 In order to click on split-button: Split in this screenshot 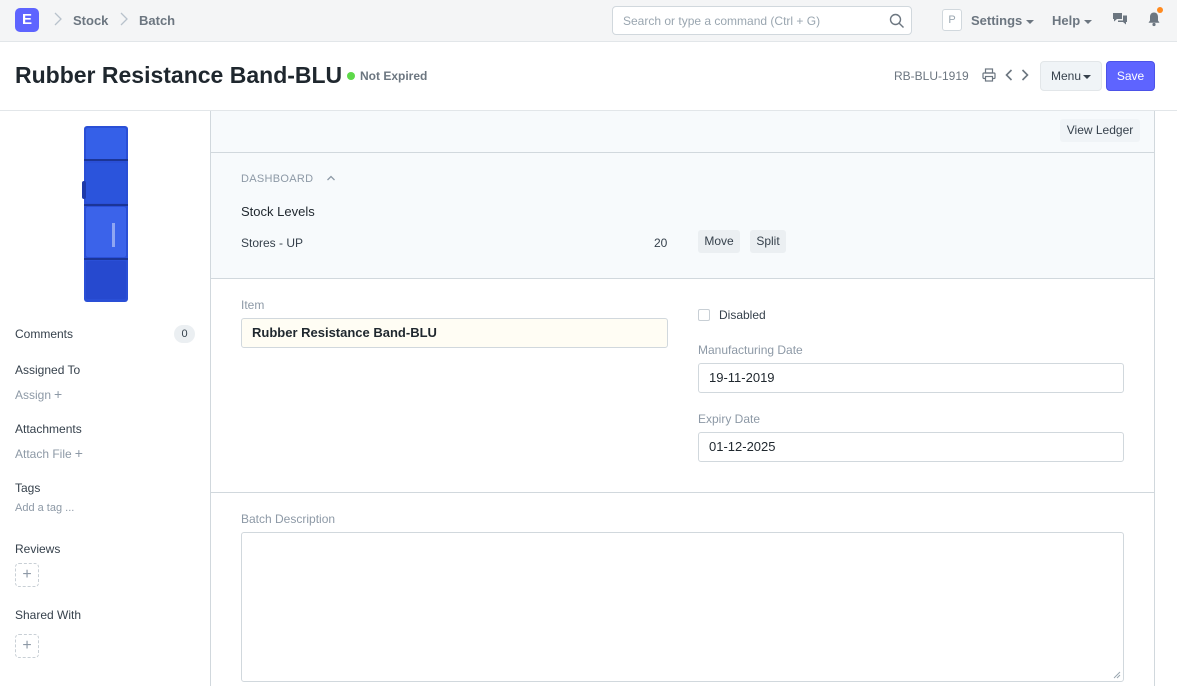, I will do `click(768, 241)`.